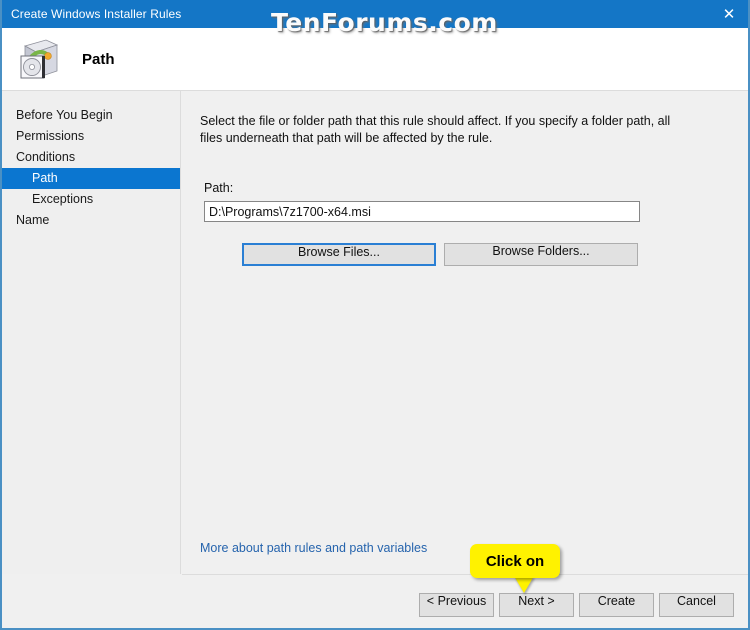 Image resolution: width=750 pixels, height=630 pixels. Describe the element at coordinates (64, 115) in the screenshot. I see `sidebar-item-label: Before You Begin` at that location.